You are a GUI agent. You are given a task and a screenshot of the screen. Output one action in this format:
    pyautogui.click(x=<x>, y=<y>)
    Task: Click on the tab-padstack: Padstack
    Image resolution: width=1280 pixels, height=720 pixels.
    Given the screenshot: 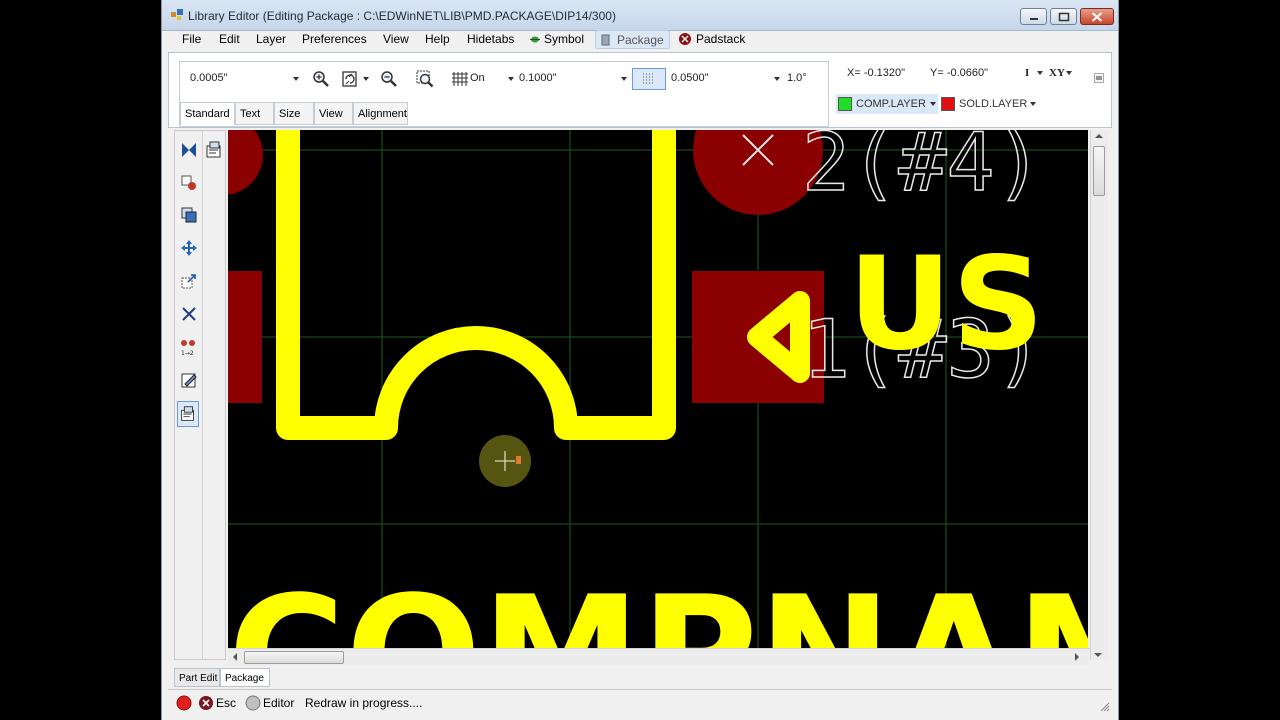 What is the action you would take?
    pyautogui.click(x=714, y=39)
    